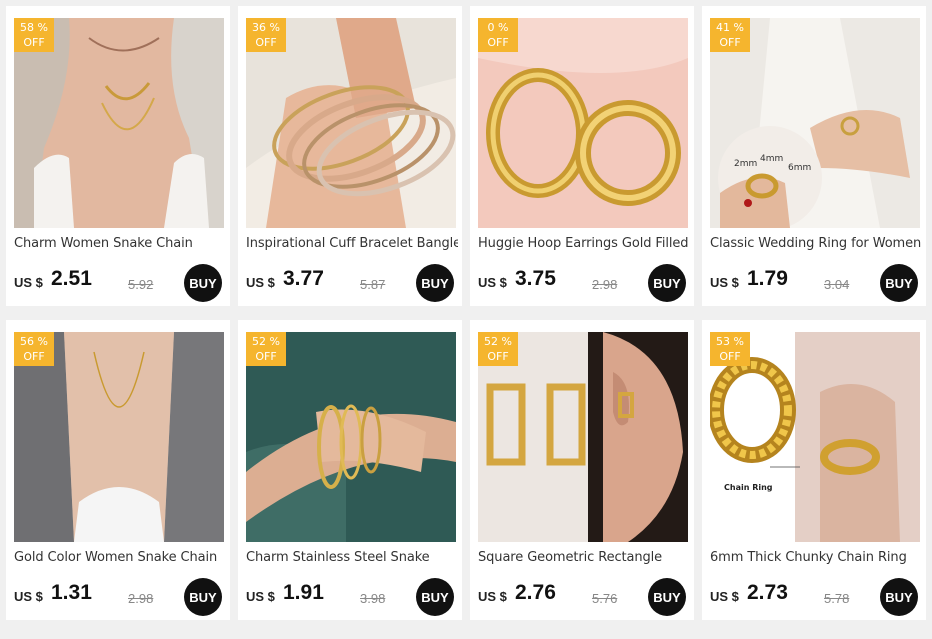  Describe the element at coordinates (303, 592) in the screenshot. I see `sale-price: 1.91` at that location.